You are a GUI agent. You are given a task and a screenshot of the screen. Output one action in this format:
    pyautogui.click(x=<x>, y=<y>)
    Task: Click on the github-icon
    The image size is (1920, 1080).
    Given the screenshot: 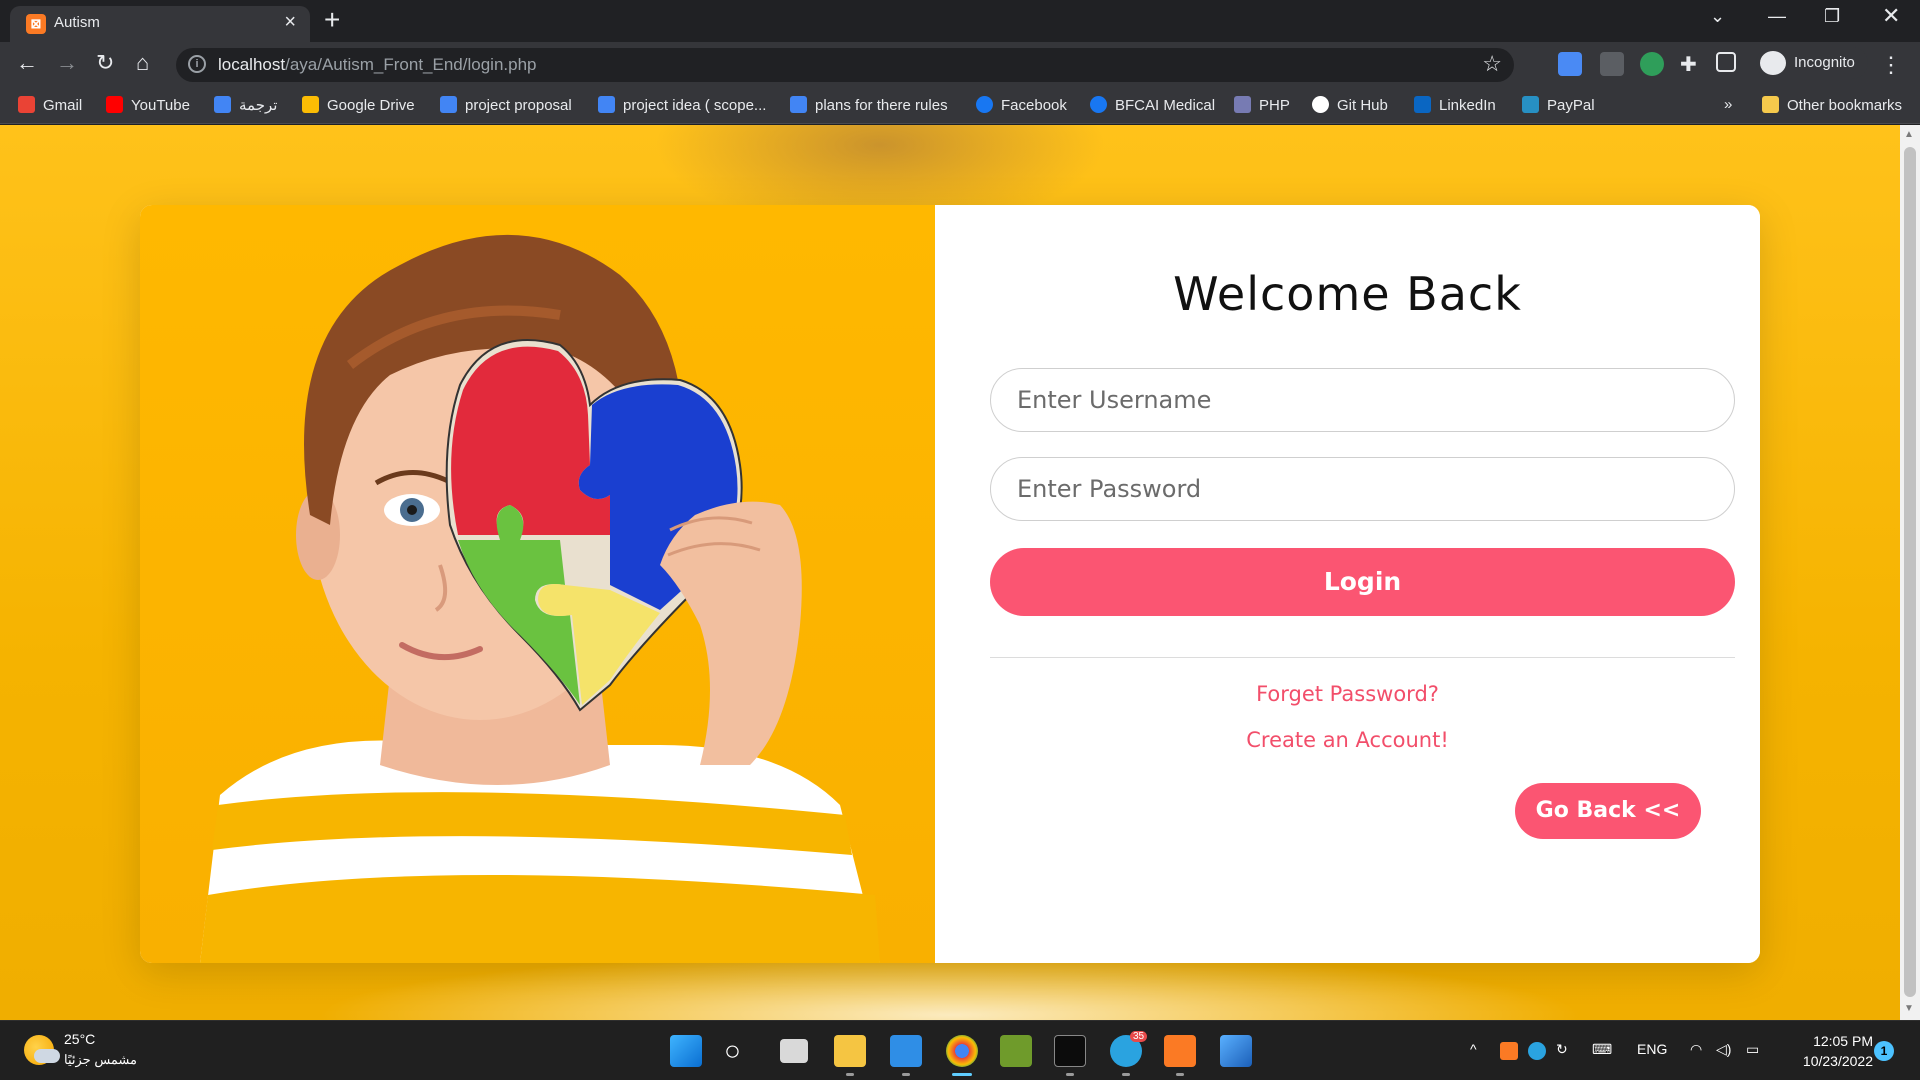 What is the action you would take?
    pyautogui.click(x=1320, y=104)
    